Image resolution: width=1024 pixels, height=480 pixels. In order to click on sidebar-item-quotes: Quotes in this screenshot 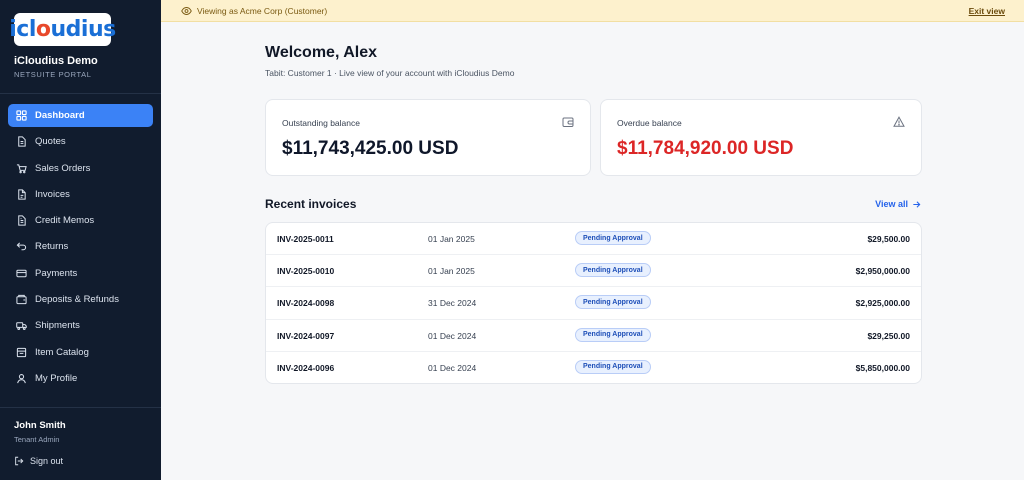, I will do `click(80, 141)`.